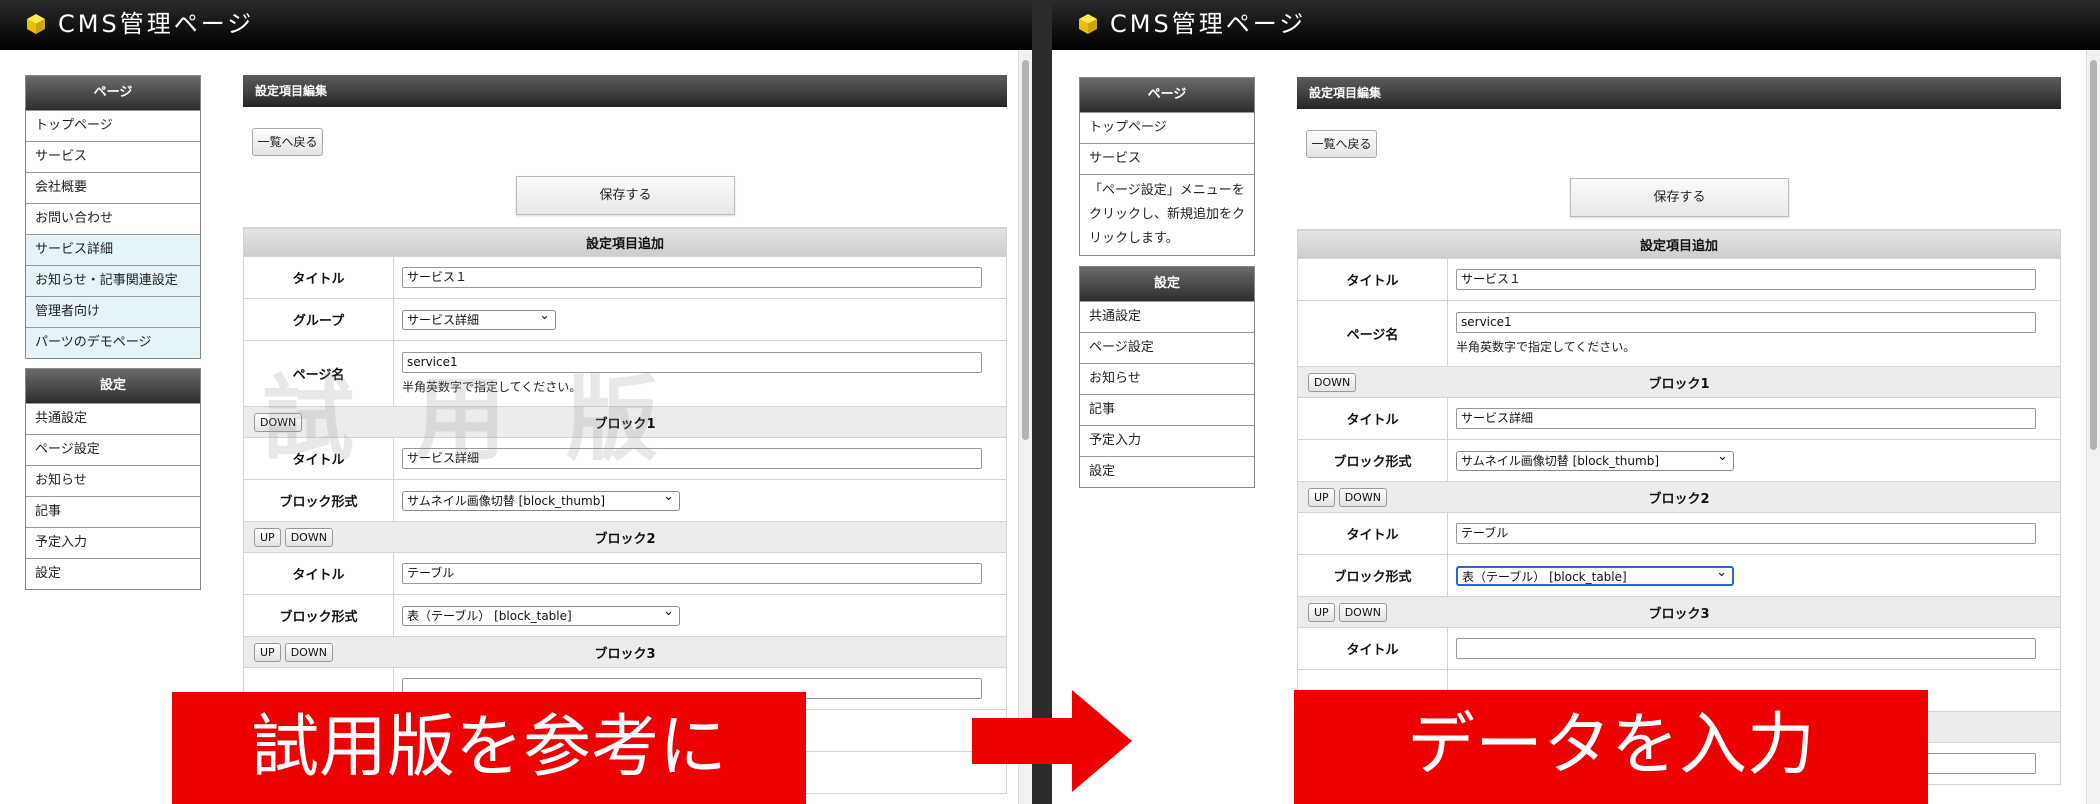  What do you see at coordinates (1611, 747) in the screenshot?
I see `banner-enter-data: データを入力` at bounding box center [1611, 747].